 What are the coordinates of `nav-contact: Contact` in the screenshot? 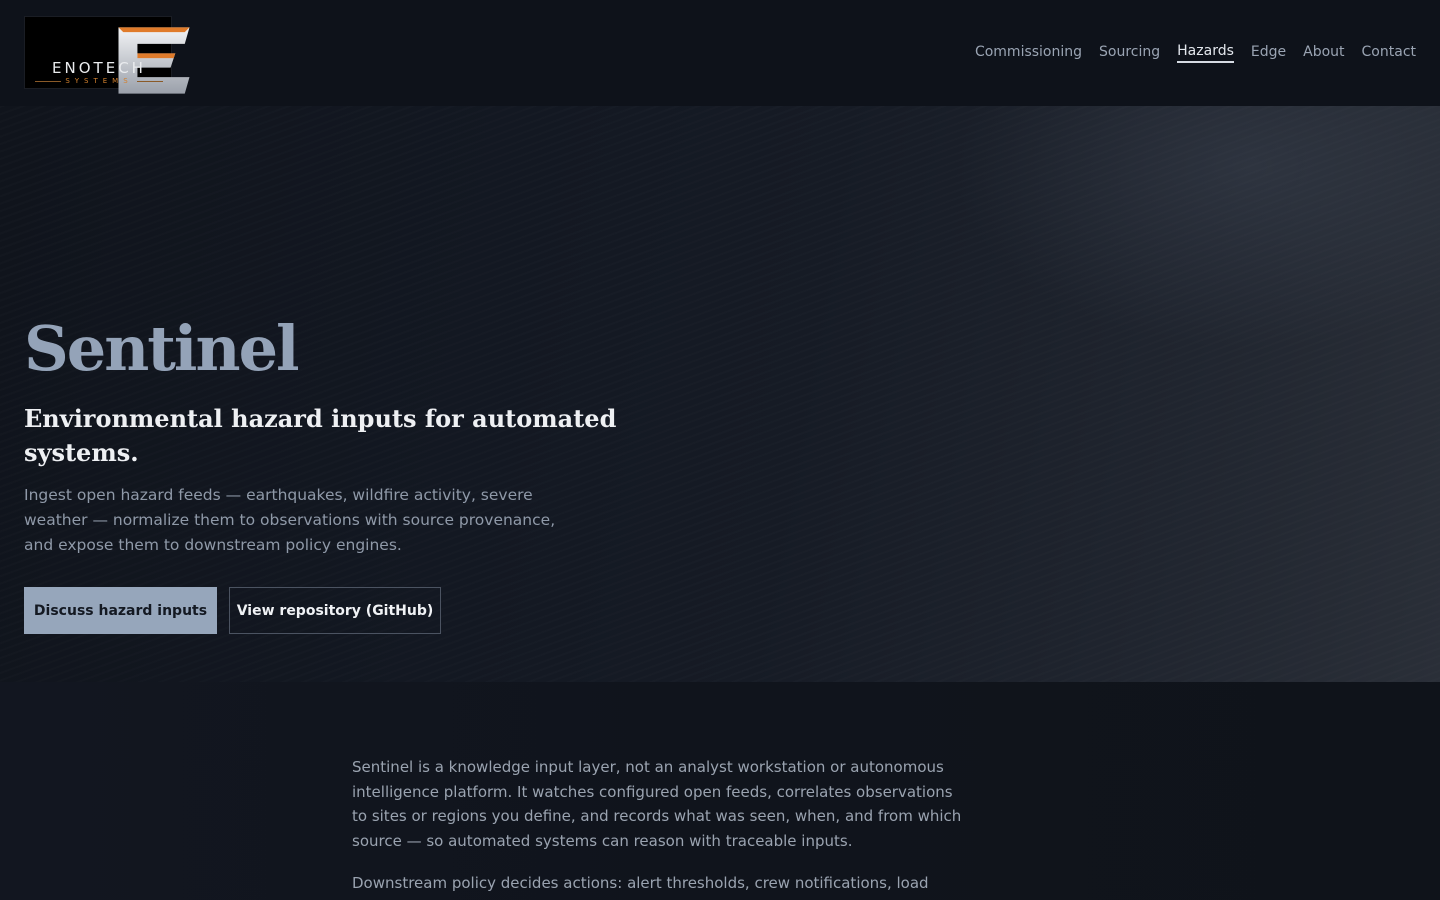 It's located at (1389, 53).